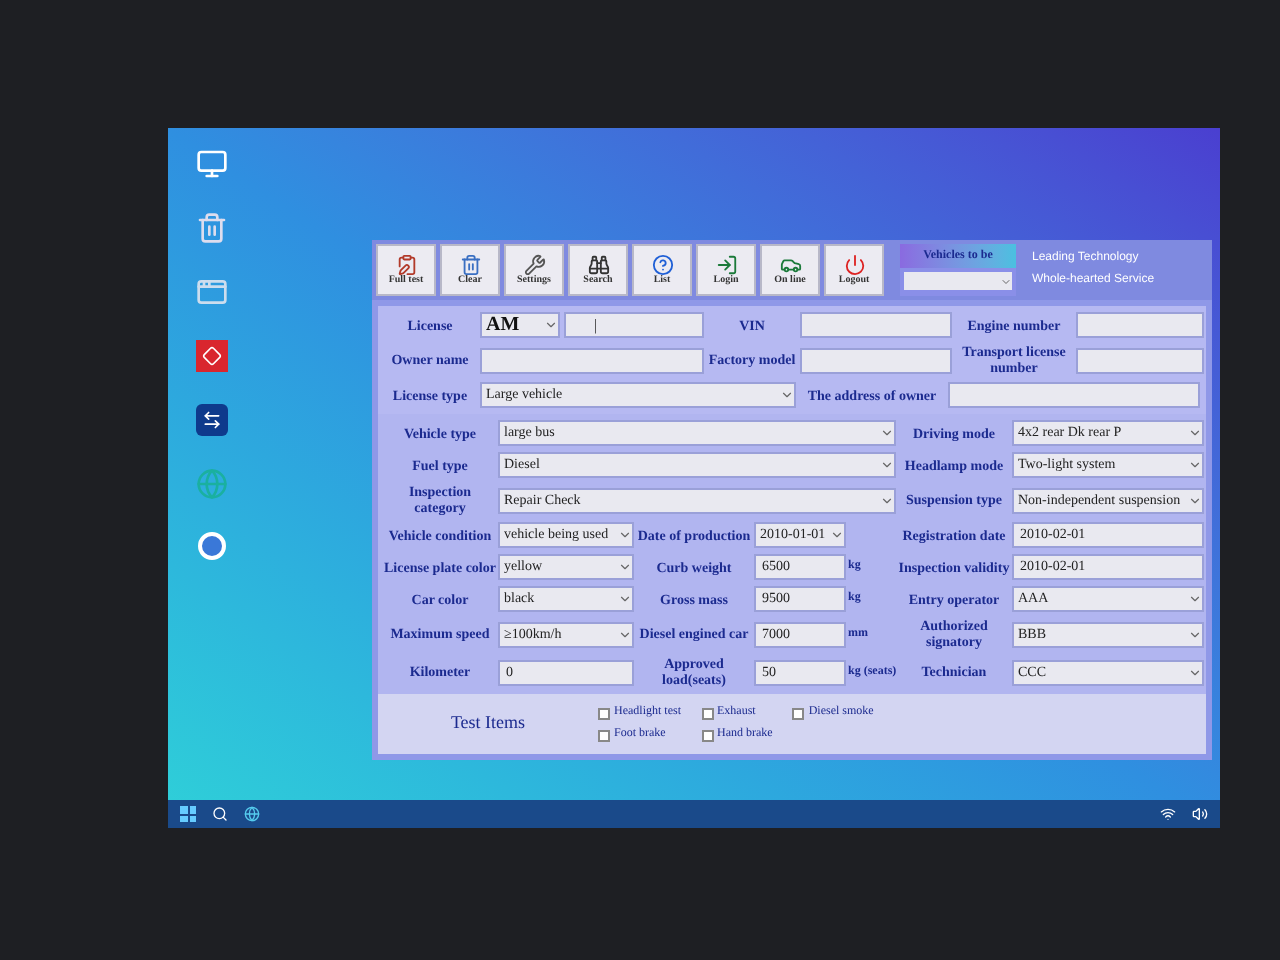 The width and height of the screenshot is (1280, 960). What do you see at coordinates (212, 164) in the screenshot?
I see `monitor-icon` at bounding box center [212, 164].